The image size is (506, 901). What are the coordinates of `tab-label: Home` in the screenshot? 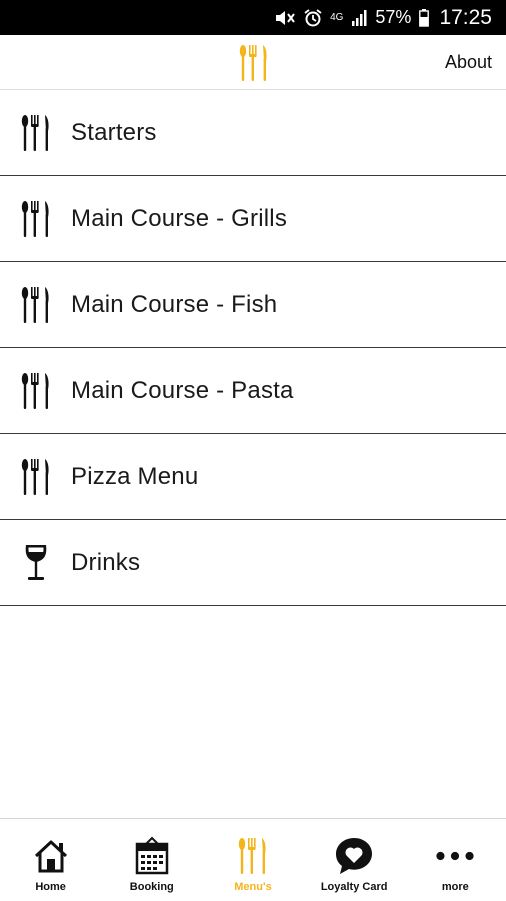 It's located at (50, 887).